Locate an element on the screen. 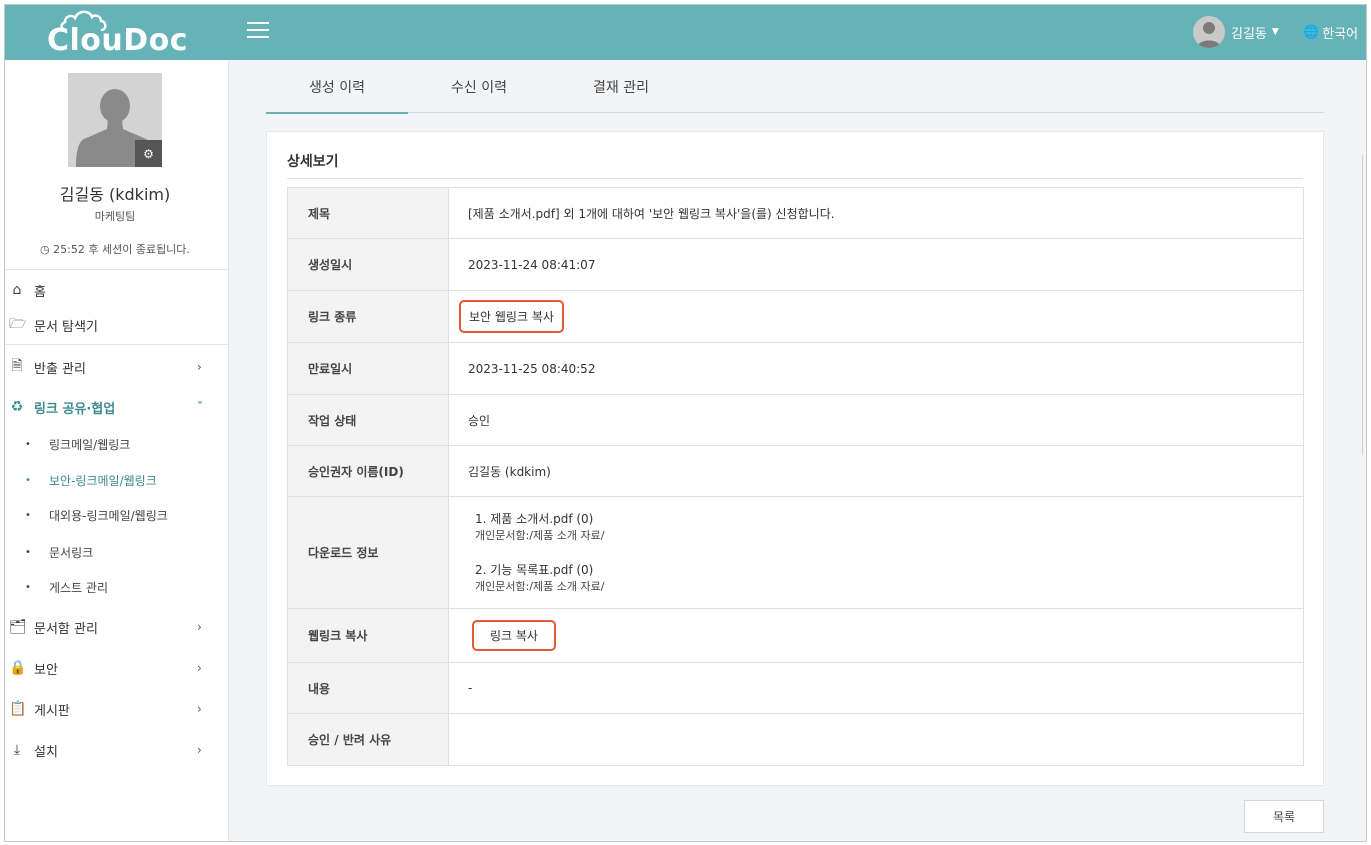 This screenshot has height=845, width=1371. session-text: 25:52 후 세션이 종료됩니다. is located at coordinates (121, 249).